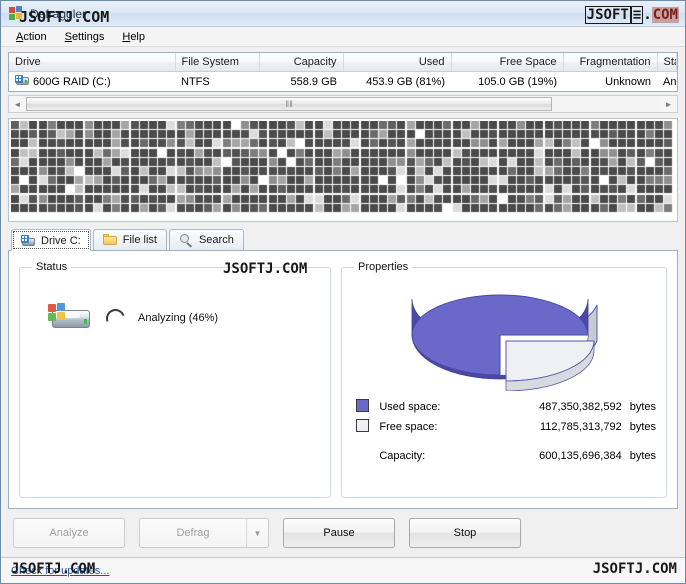 Image resolution: width=686 pixels, height=584 pixels. What do you see at coordinates (339, 533) in the screenshot?
I see `pause-button: Pause` at bounding box center [339, 533].